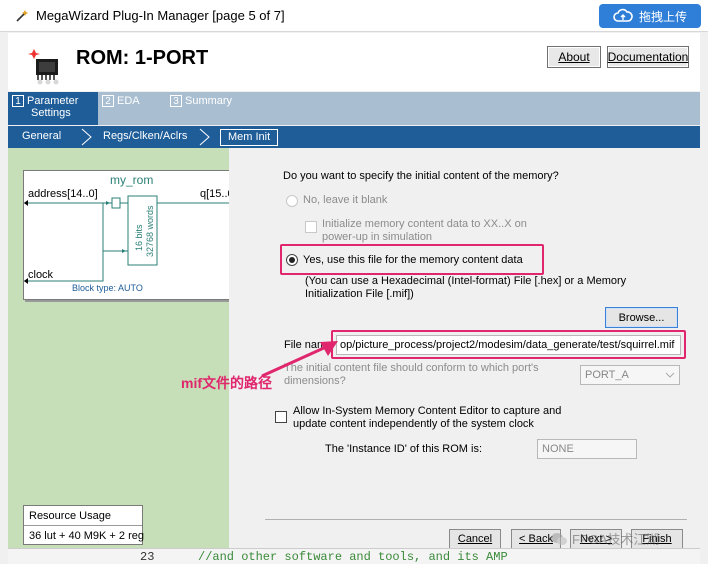 This screenshot has width=708, height=564. Describe the element at coordinates (142, 58) in the screenshot. I see `page-title: ROM: 1-PORT` at that location.